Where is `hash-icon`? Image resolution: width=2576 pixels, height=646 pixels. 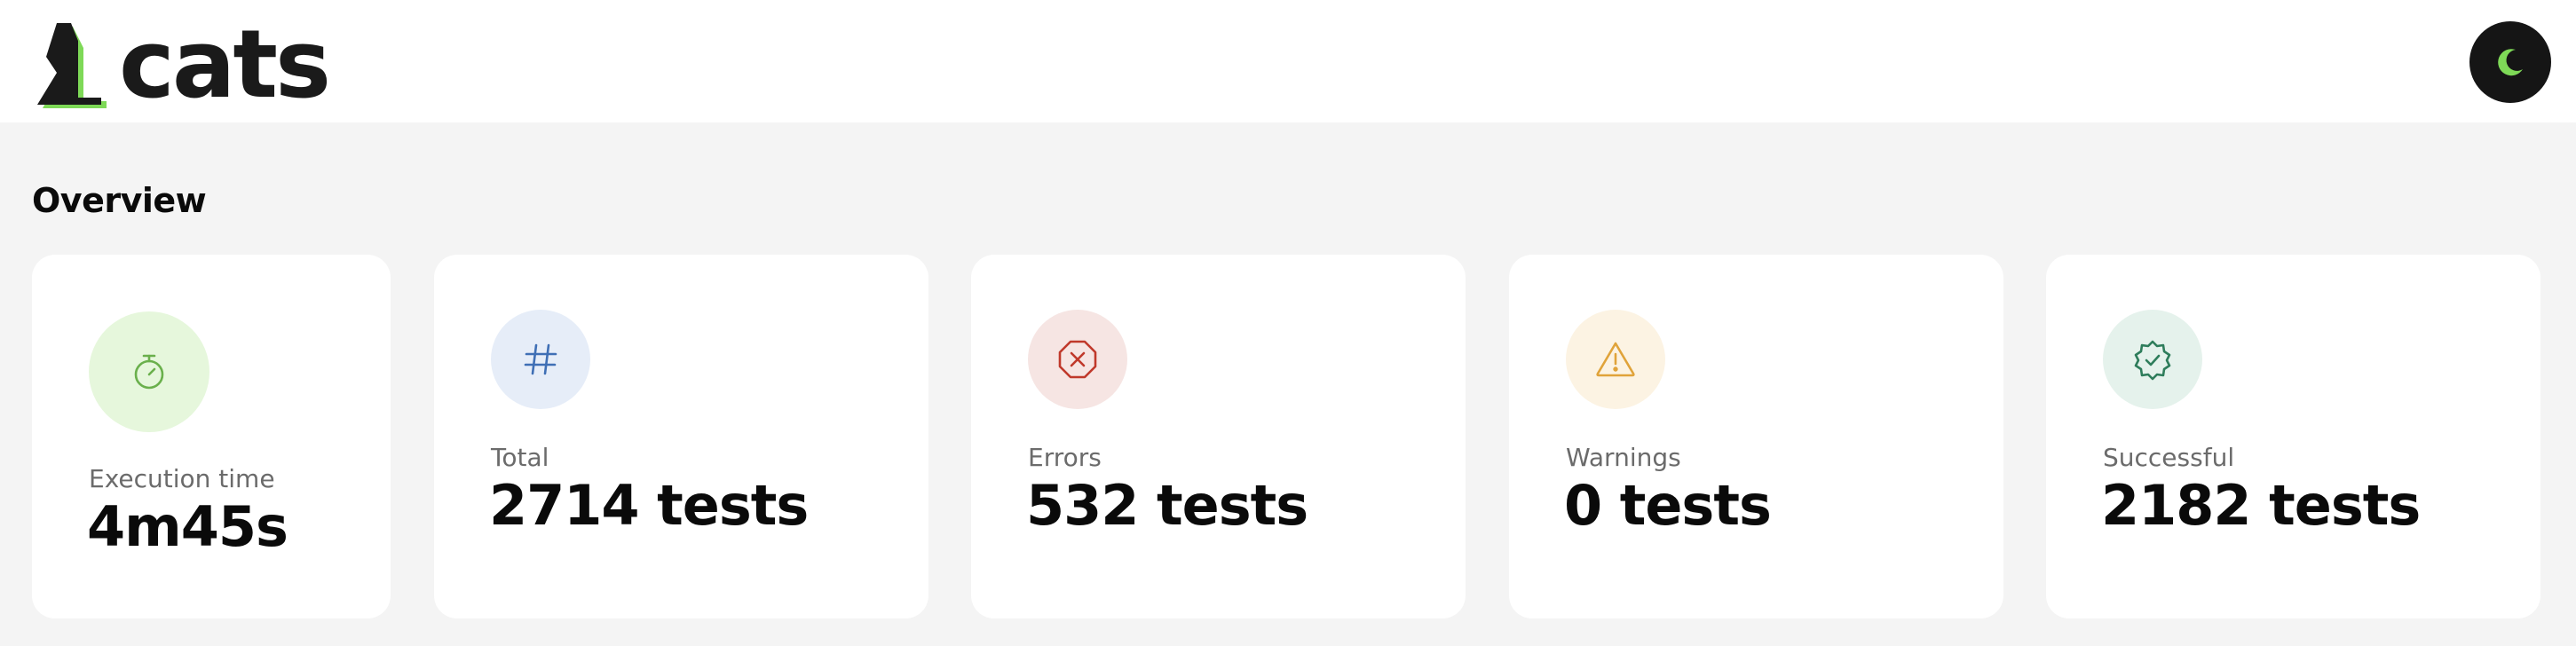 hash-icon is located at coordinates (540, 359).